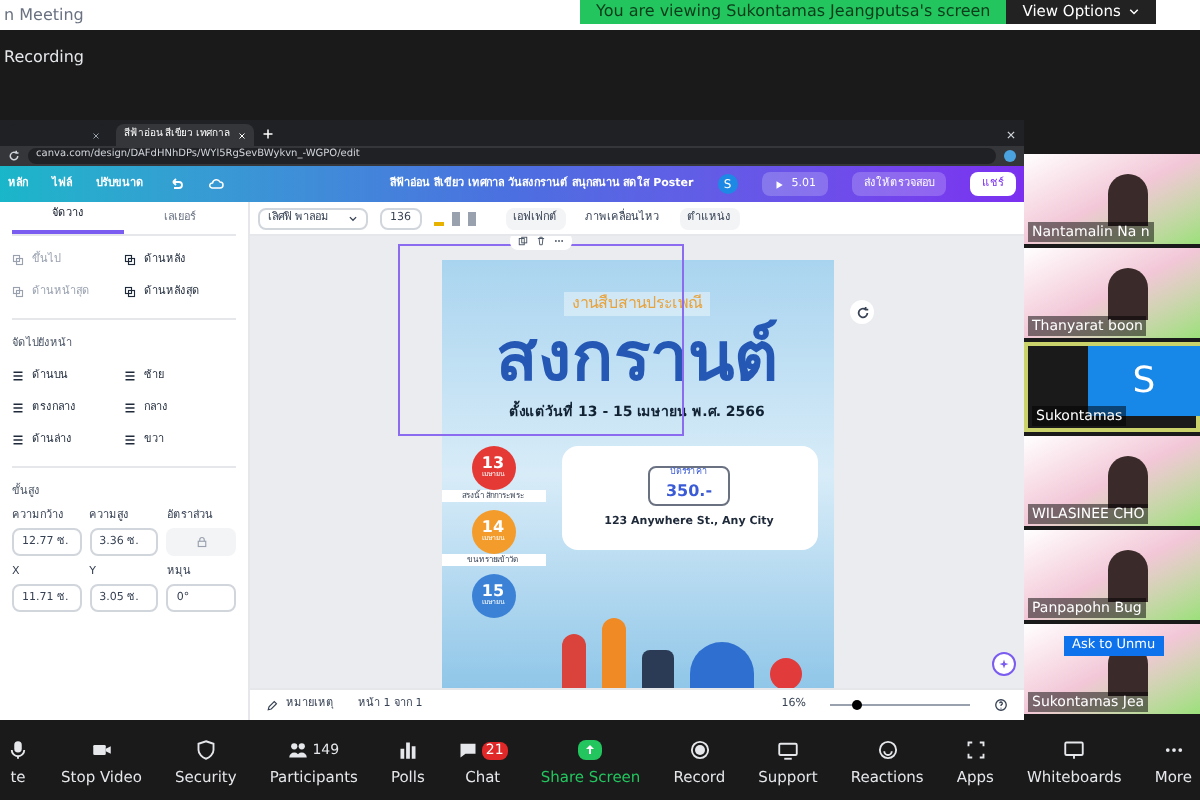  Describe the element at coordinates (216, 184) in the screenshot. I see `cloud-icon` at that location.